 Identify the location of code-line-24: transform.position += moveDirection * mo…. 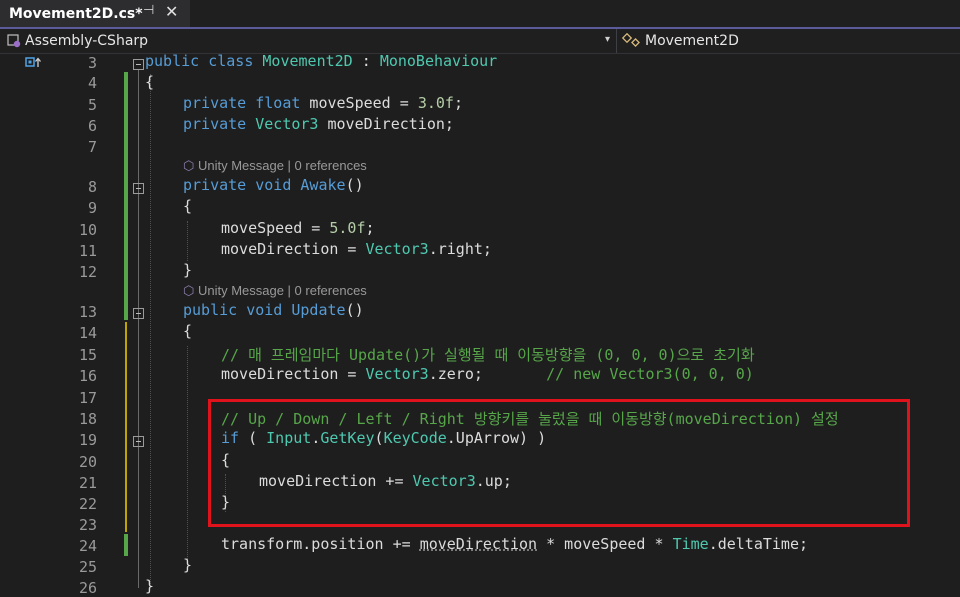
(514, 544).